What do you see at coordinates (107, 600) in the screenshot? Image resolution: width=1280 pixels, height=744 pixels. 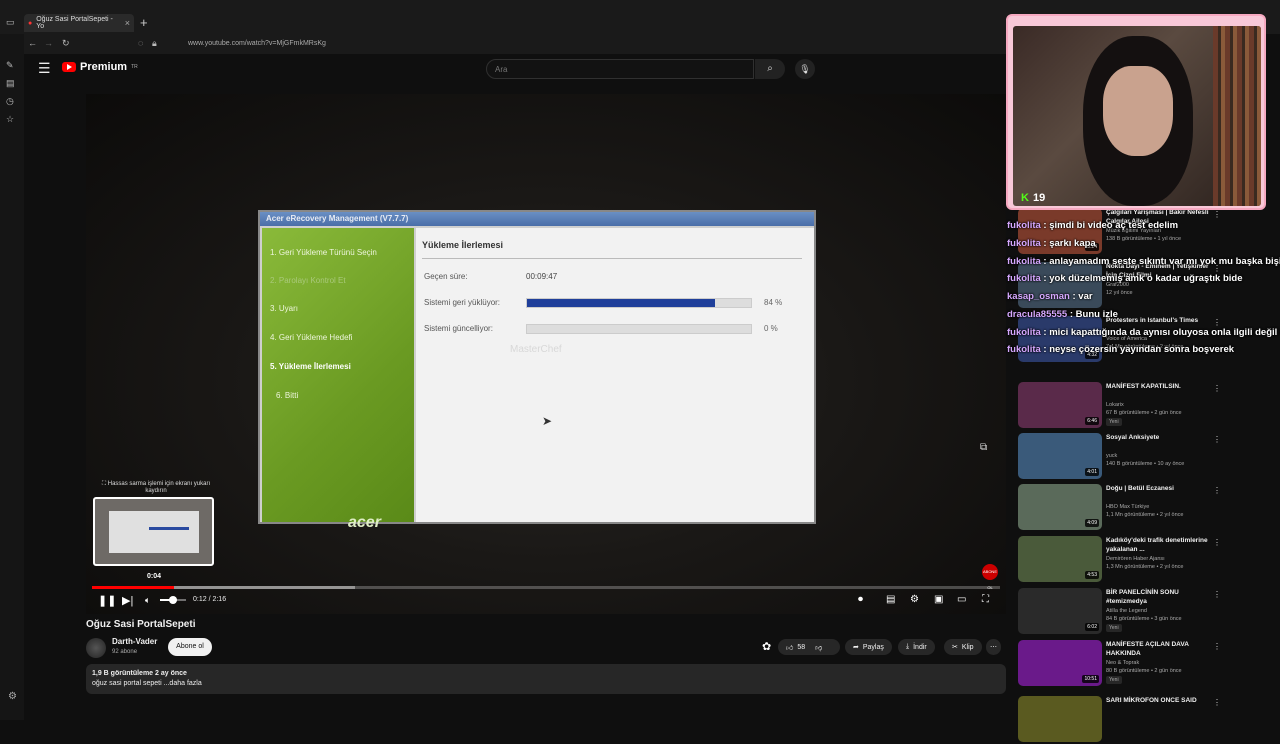 I see `pause-icon: ❚❚` at bounding box center [107, 600].